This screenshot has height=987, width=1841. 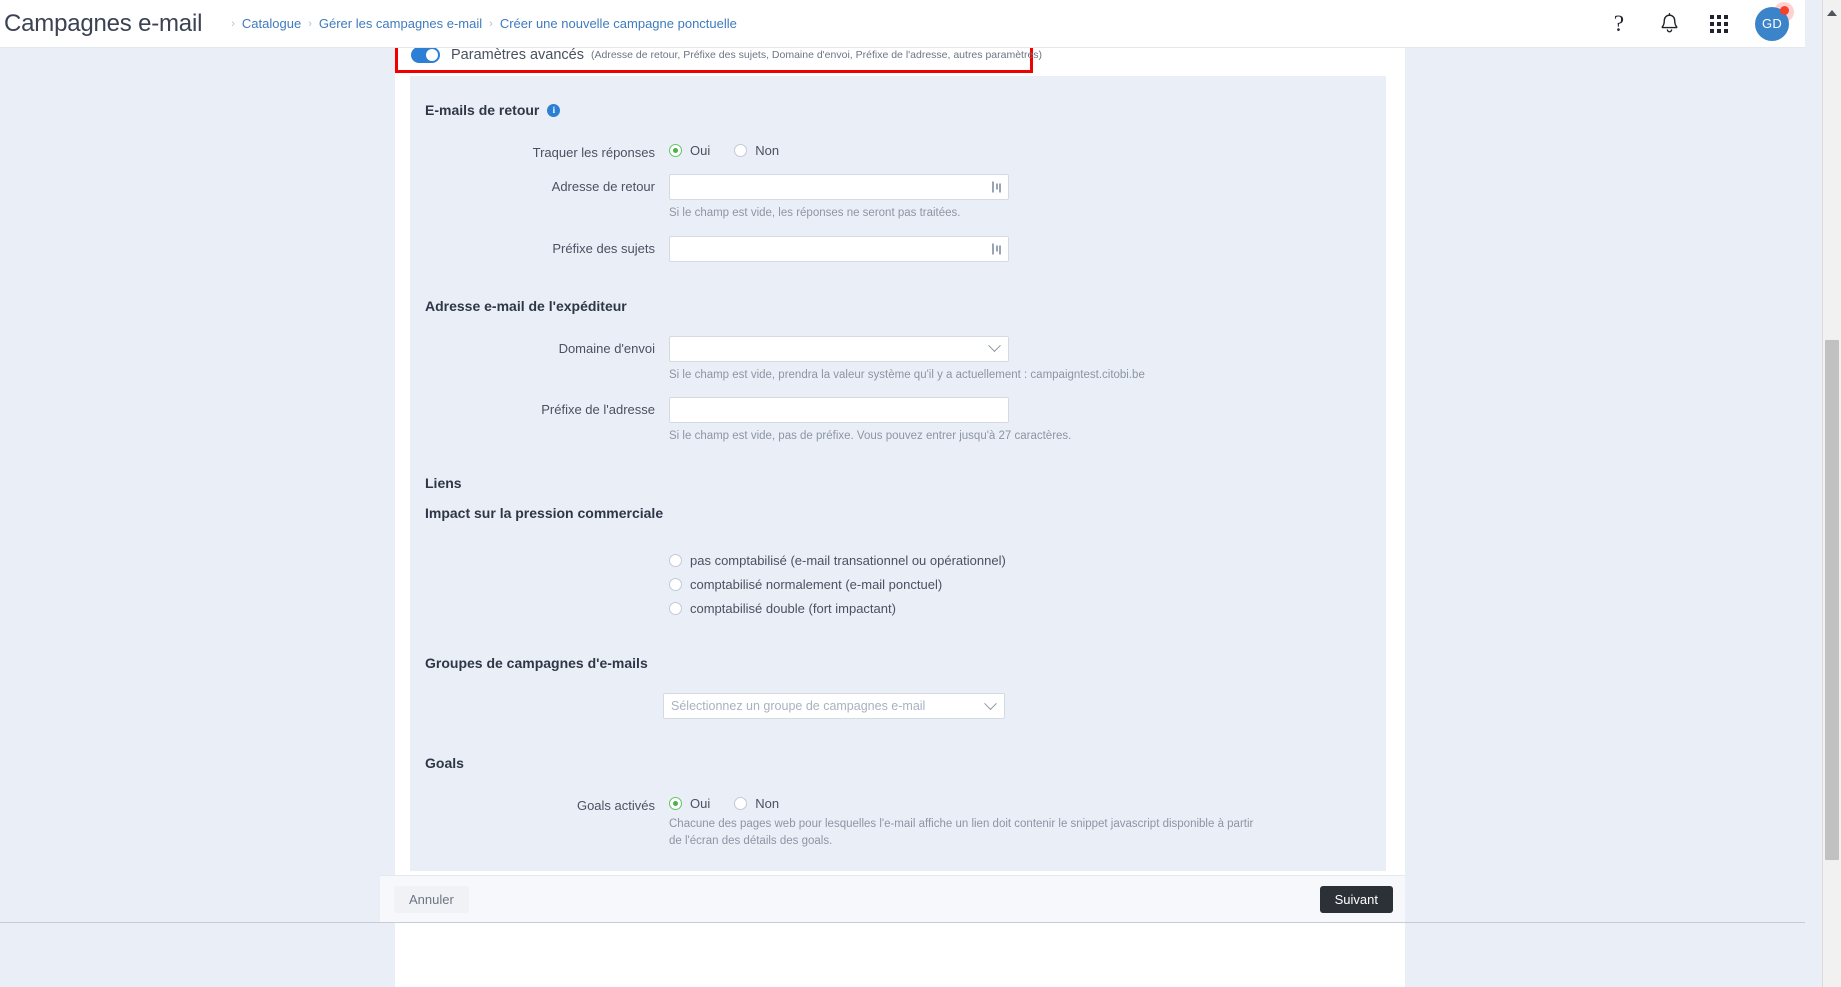 What do you see at coordinates (898, 306) in the screenshot?
I see `section-title-sender-address: Adresse e-mail de l'expéditeur` at bounding box center [898, 306].